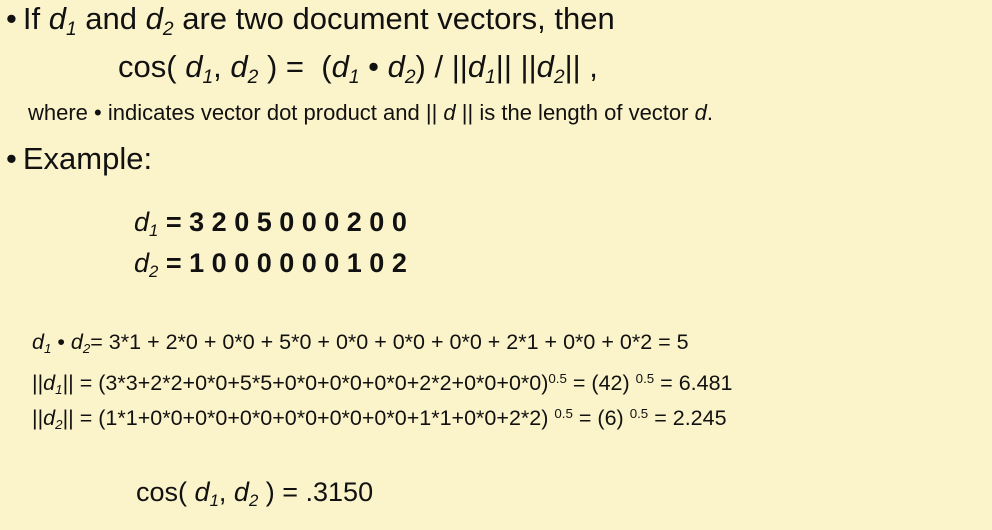  I want to click on cosine-result: cos( d1, d2 ) = .3150, so click(255, 494).